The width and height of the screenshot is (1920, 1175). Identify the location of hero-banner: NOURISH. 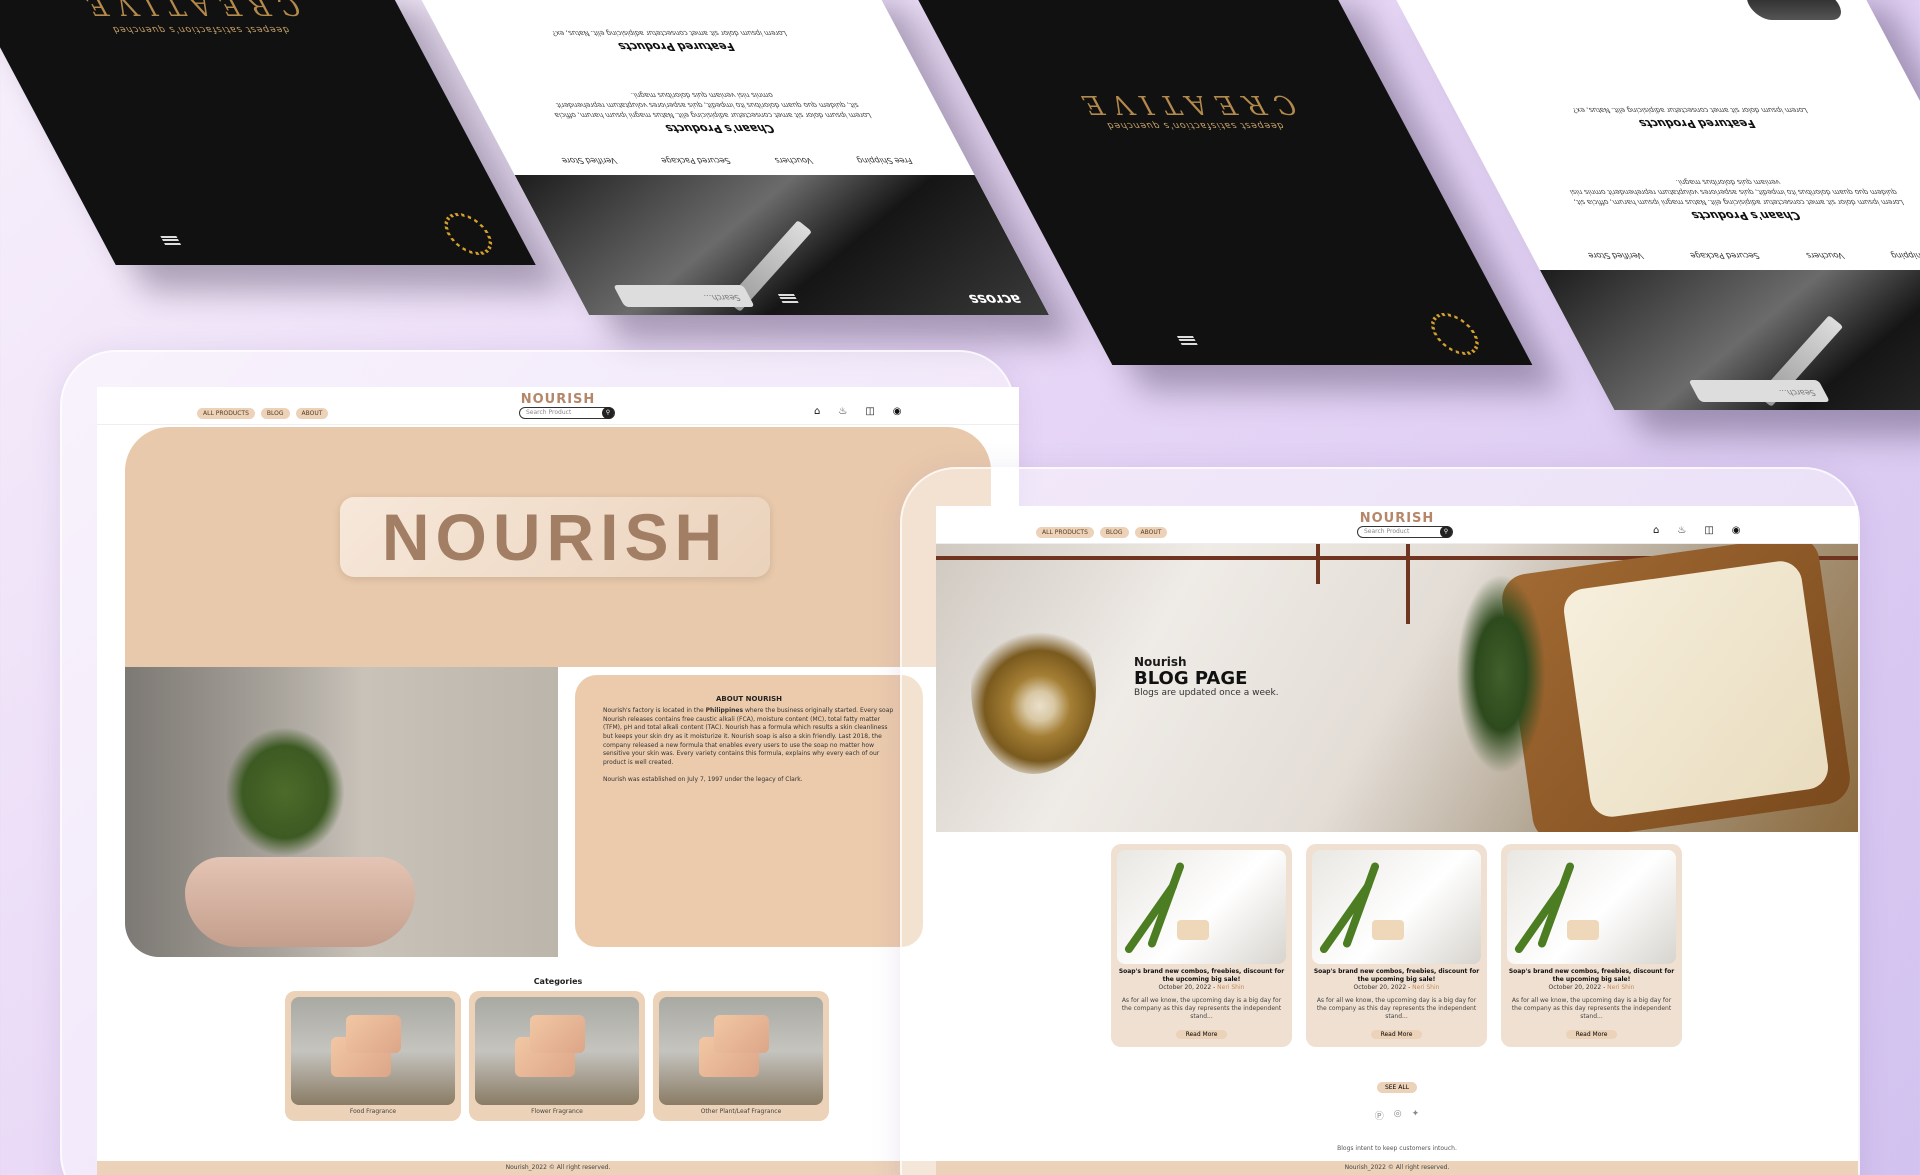
(558, 547).